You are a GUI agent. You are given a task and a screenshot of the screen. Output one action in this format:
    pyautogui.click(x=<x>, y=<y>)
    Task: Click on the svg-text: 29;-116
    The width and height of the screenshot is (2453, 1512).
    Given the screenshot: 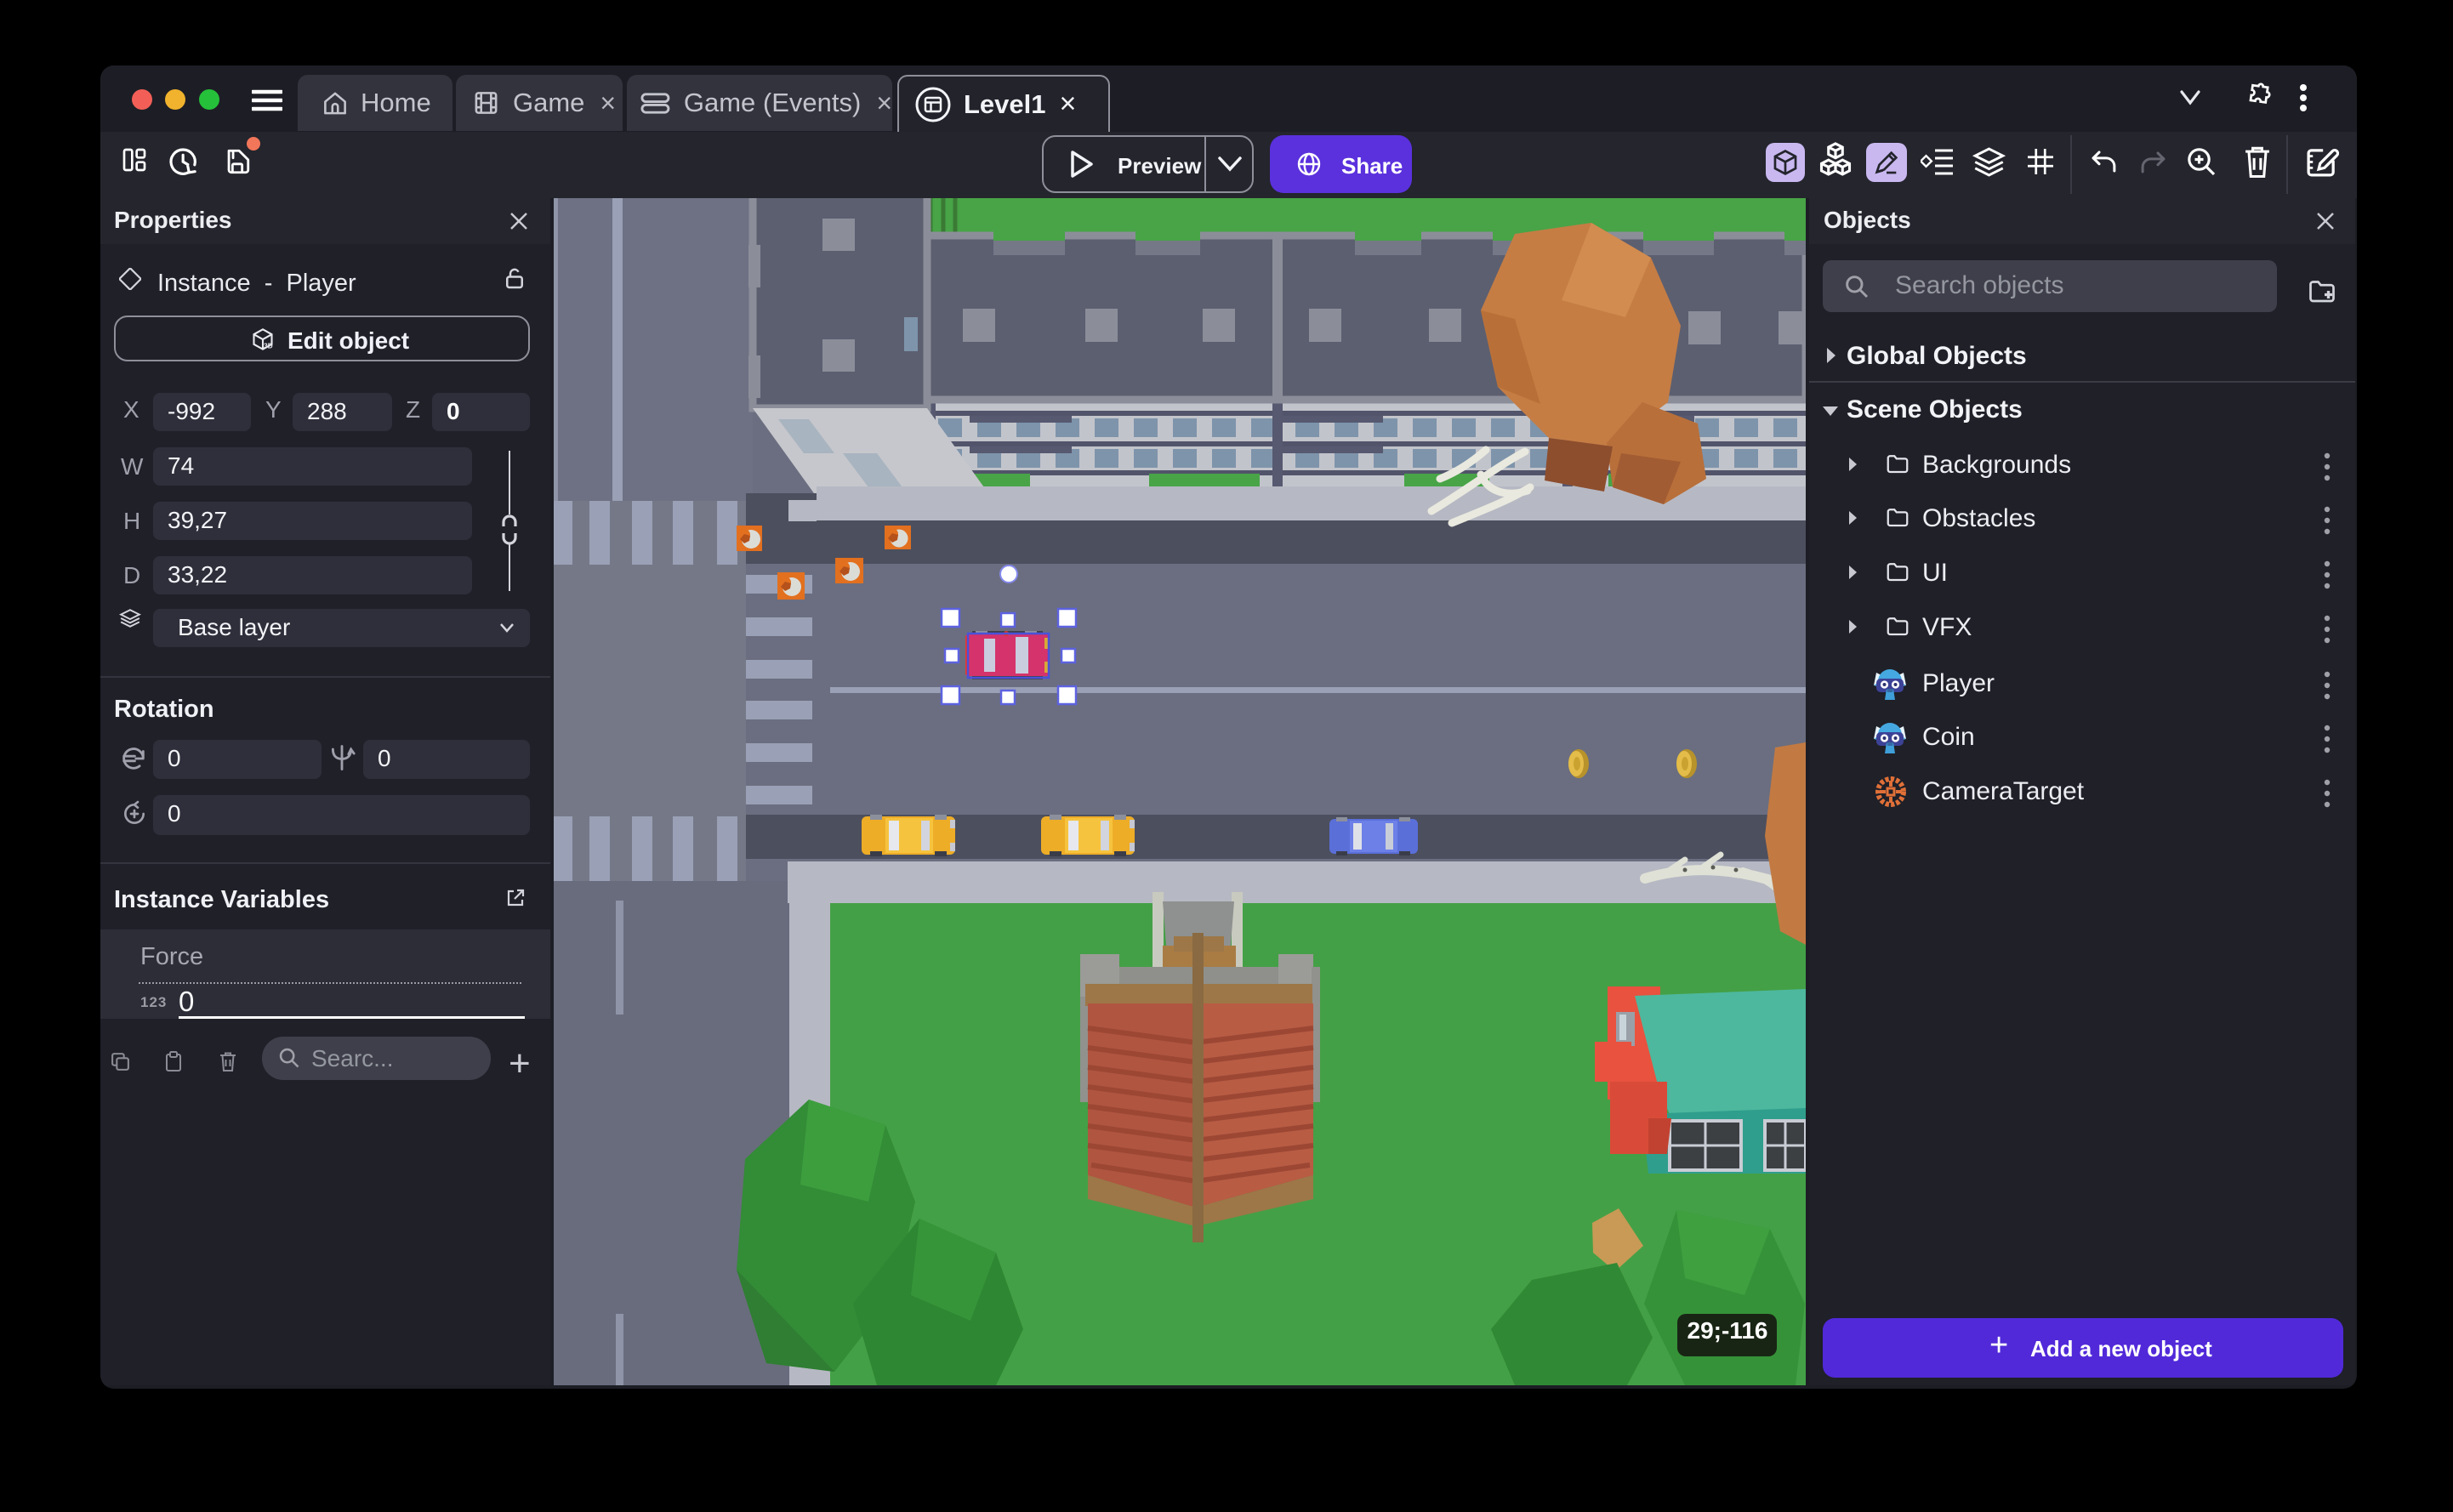 What is the action you would take?
    pyautogui.click(x=1728, y=1330)
    